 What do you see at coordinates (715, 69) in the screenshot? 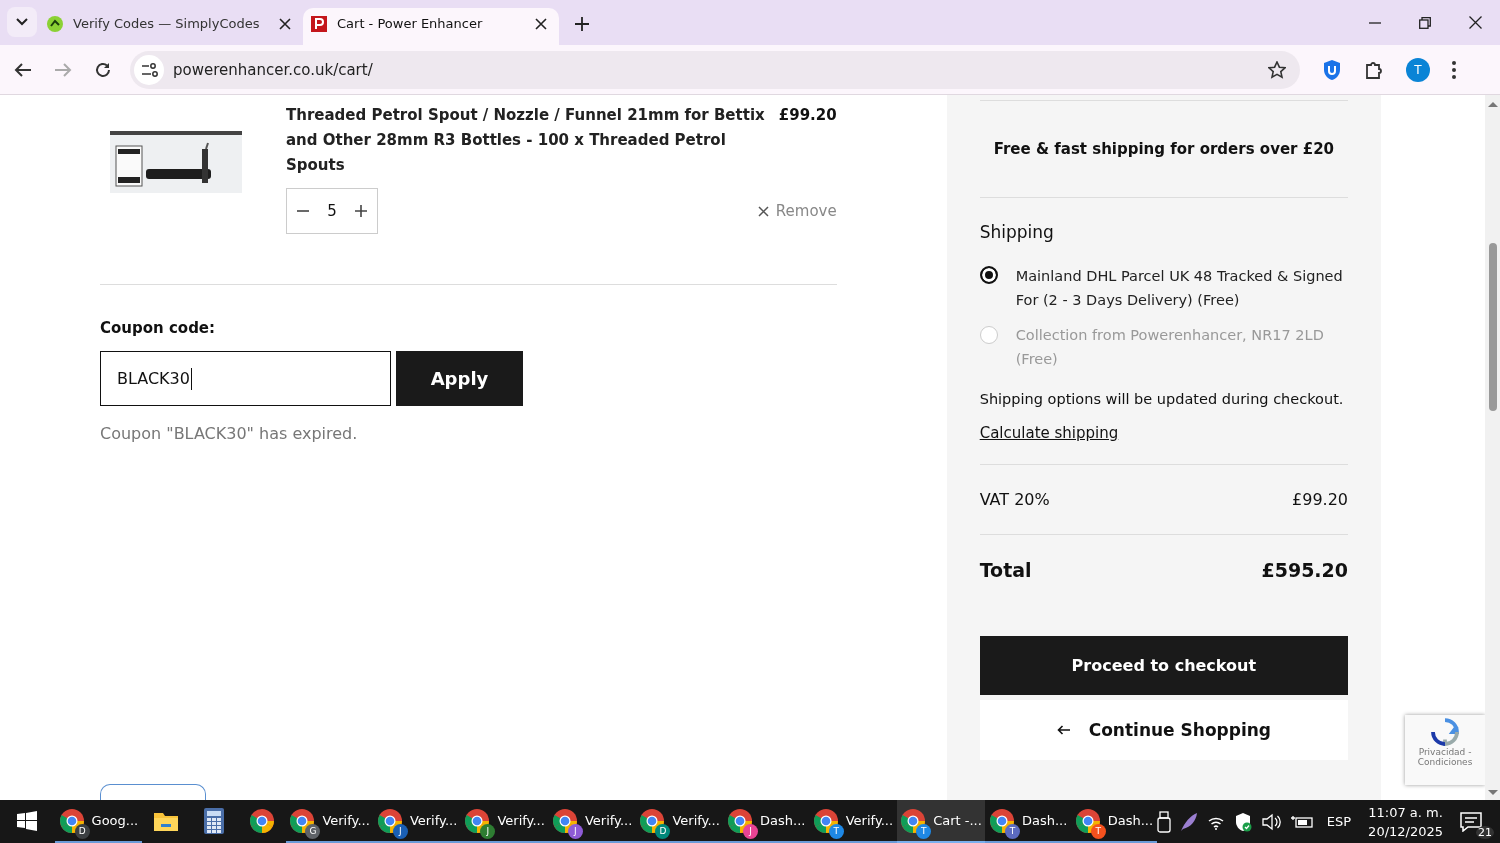
I see `address-bar: powerenhancer.co.uk/cart/` at bounding box center [715, 69].